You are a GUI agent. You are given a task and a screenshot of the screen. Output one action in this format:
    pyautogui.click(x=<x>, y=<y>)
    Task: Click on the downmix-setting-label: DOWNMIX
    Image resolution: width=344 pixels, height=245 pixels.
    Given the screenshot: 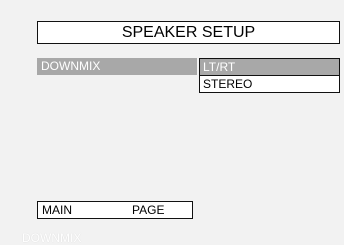 What is the action you would take?
    pyautogui.click(x=117, y=66)
    